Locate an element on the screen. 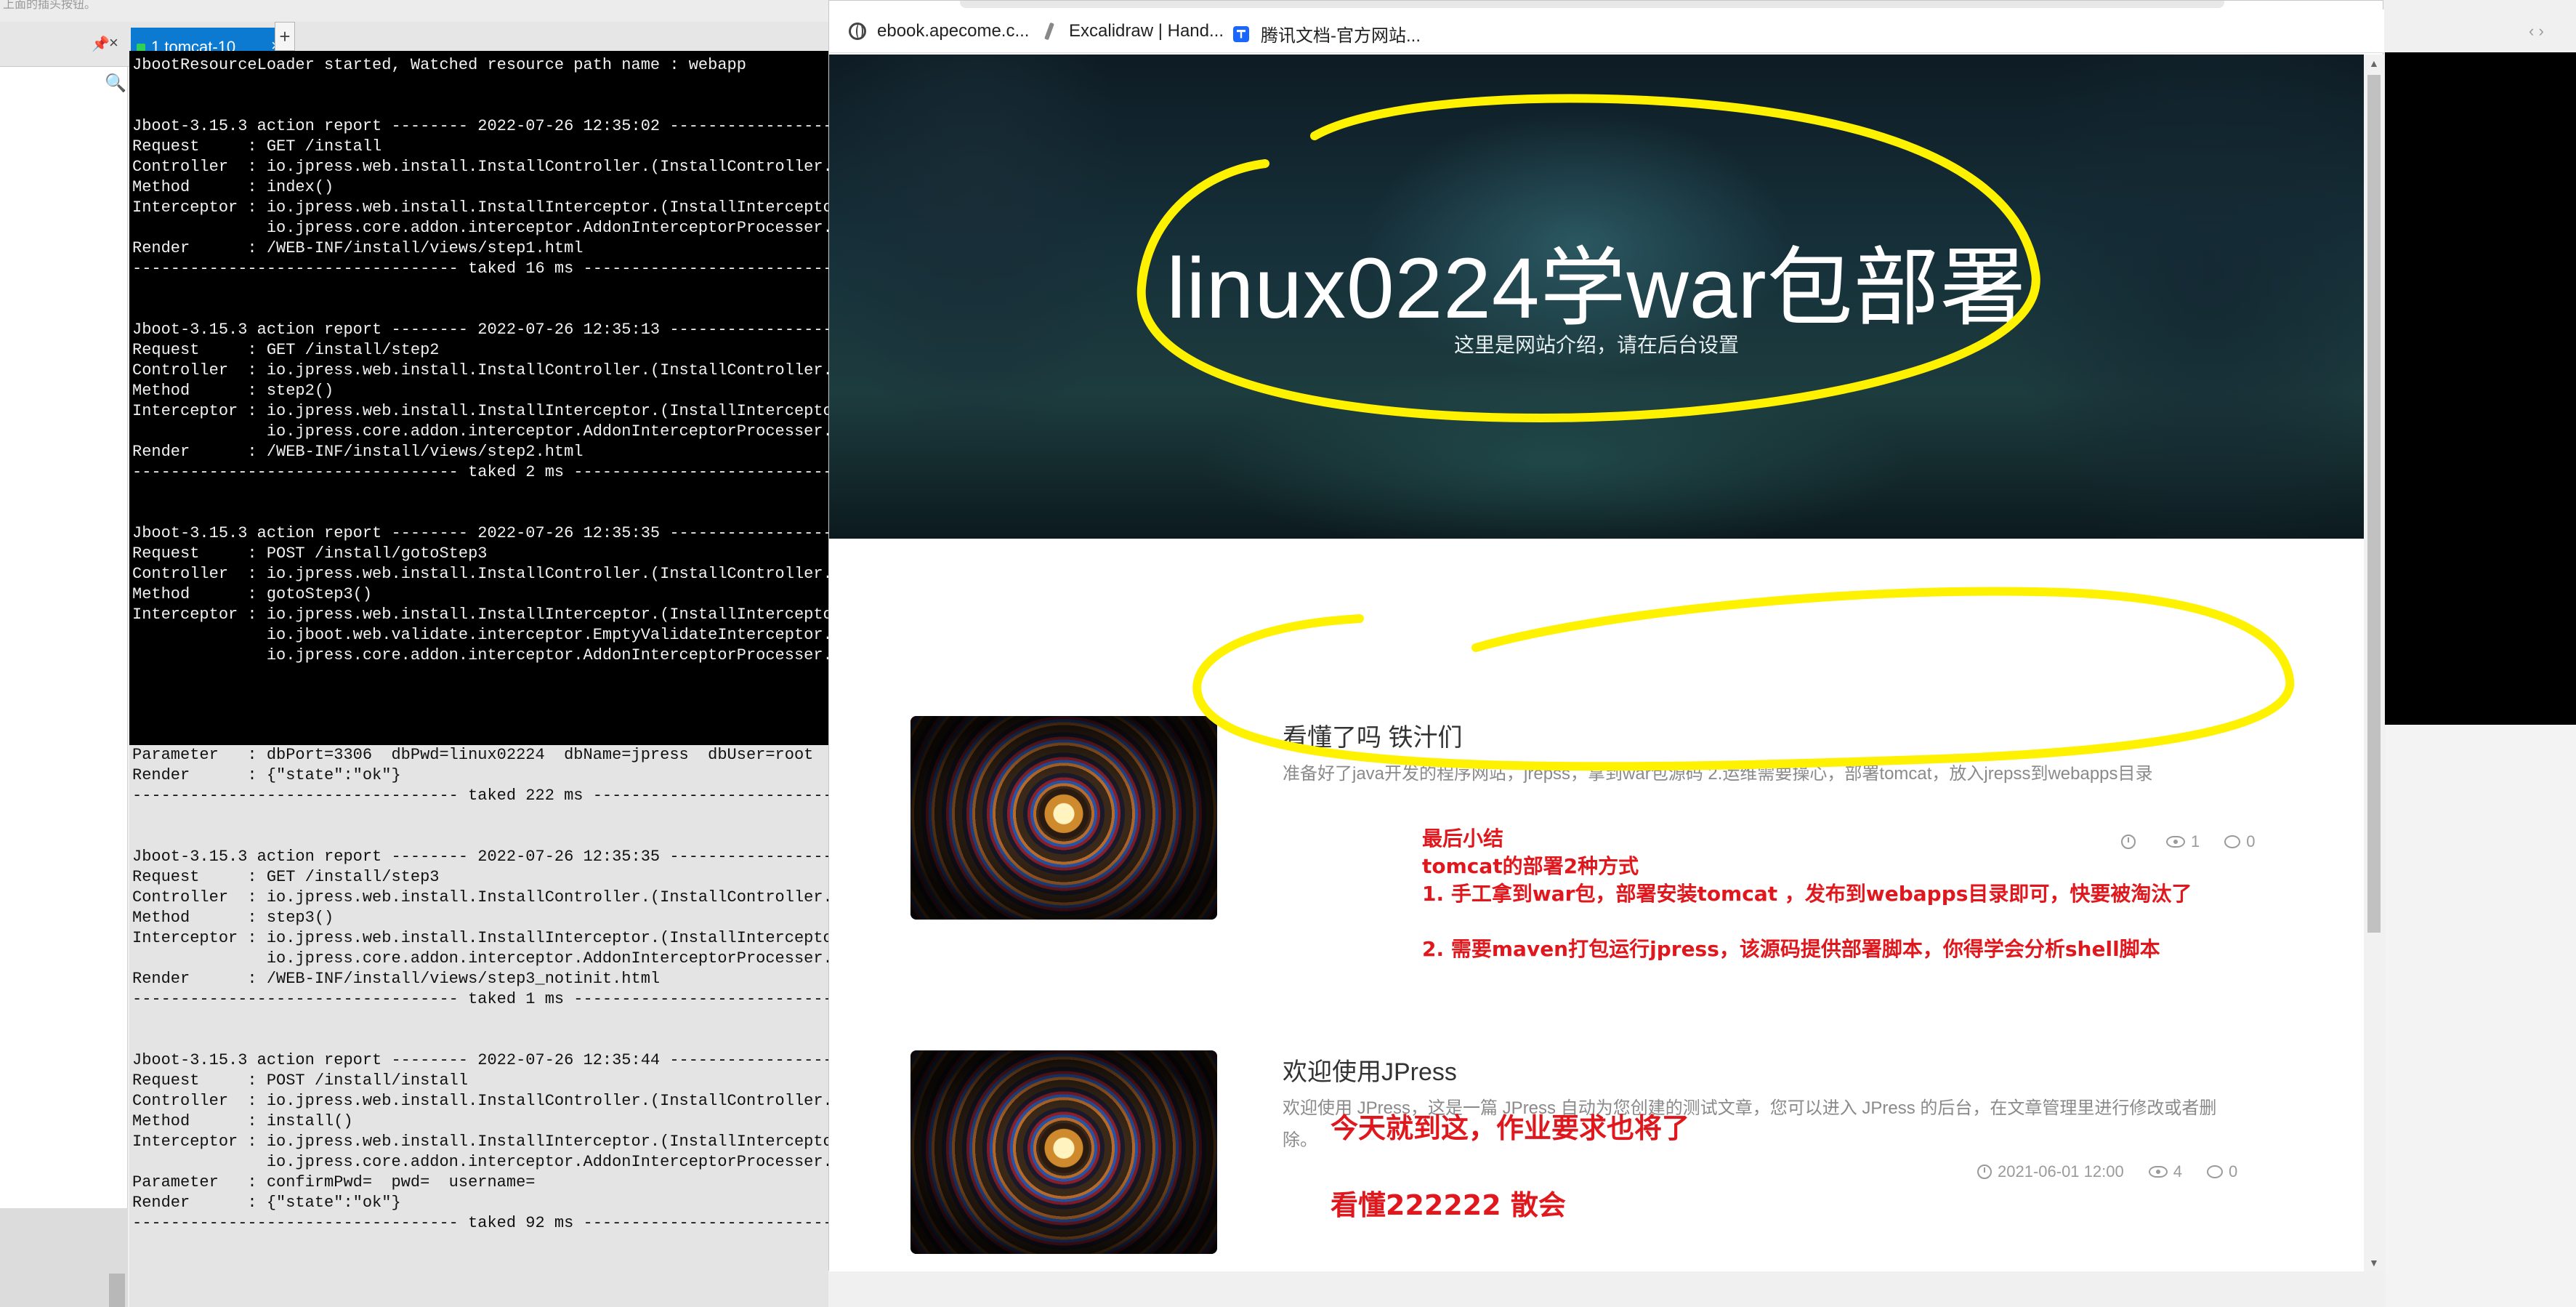  globe-icon is located at coordinates (858, 31).